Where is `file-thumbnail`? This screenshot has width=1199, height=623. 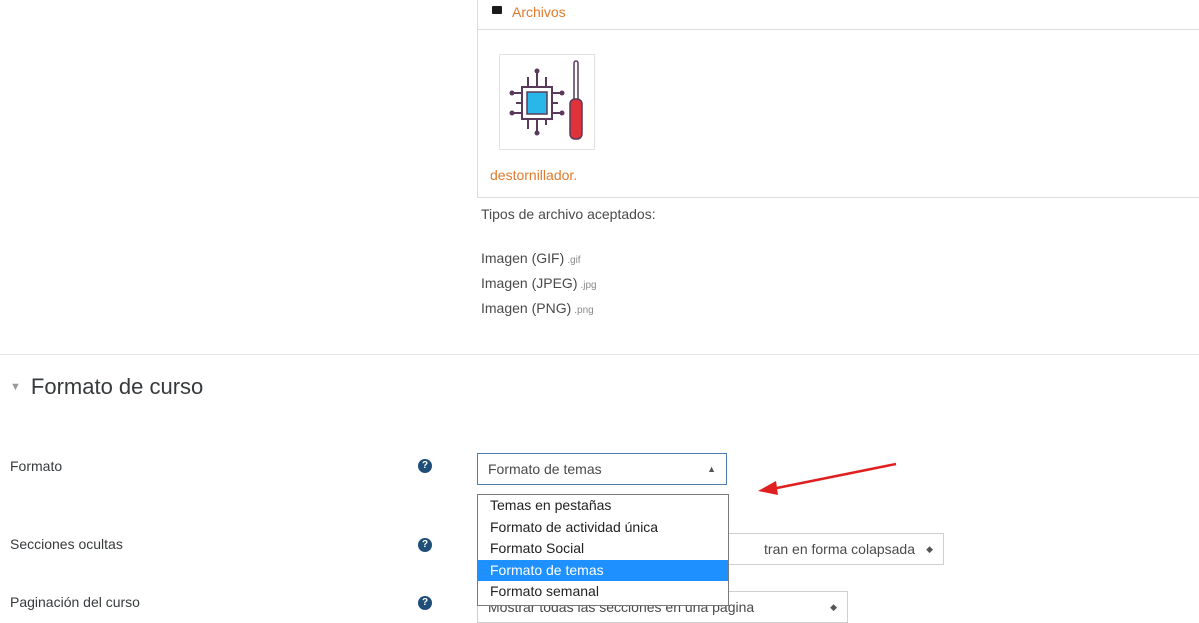 file-thumbnail is located at coordinates (547, 102).